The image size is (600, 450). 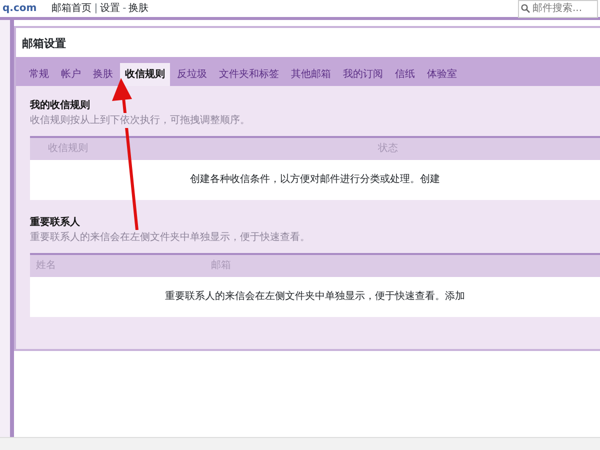 What do you see at coordinates (442, 74) in the screenshot?
I see `tab: 体验室` at bounding box center [442, 74].